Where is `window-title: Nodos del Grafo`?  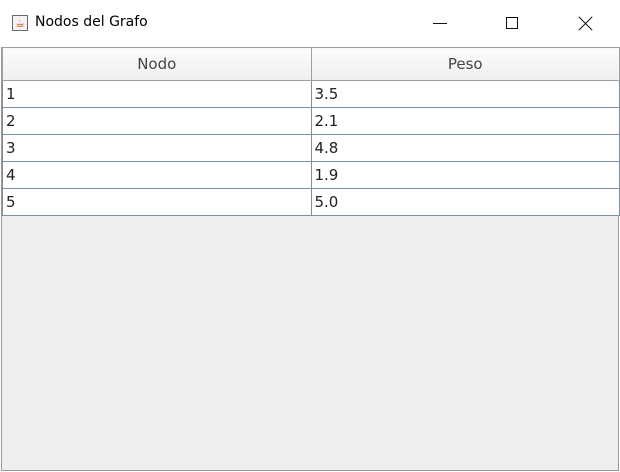 window-title: Nodos del Grafo is located at coordinates (91, 22).